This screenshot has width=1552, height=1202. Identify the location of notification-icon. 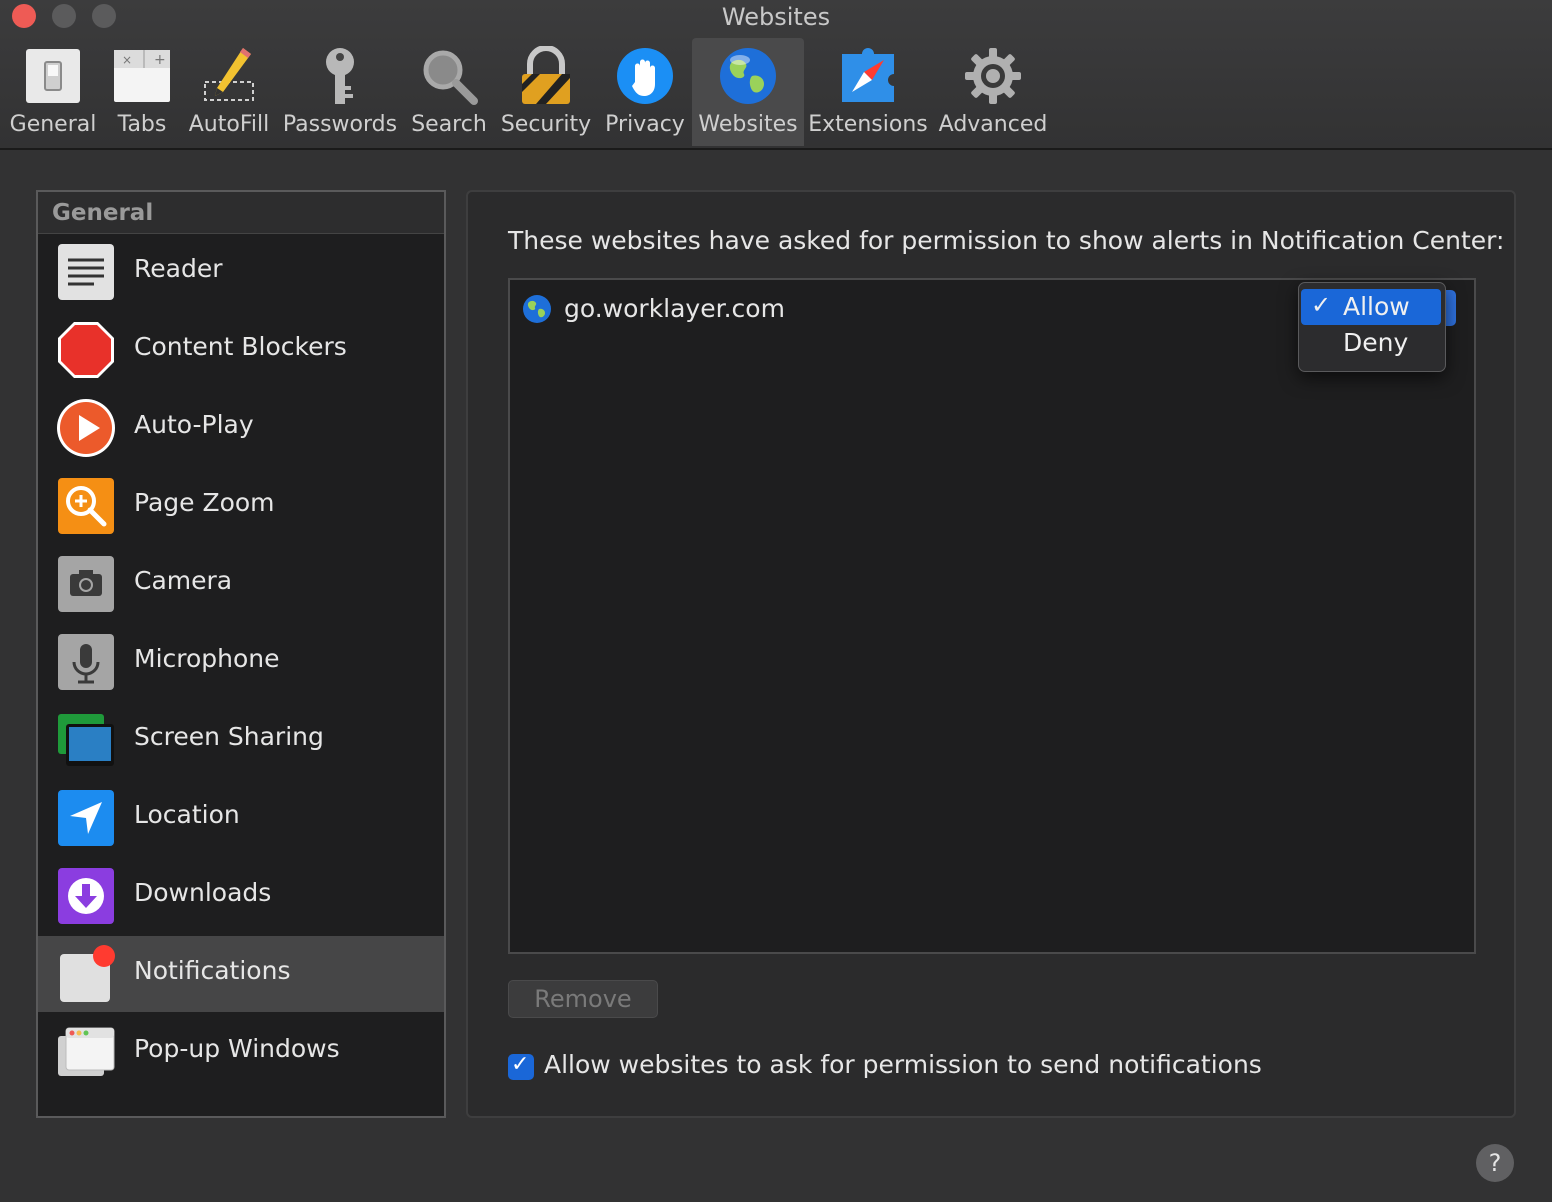
(87, 973).